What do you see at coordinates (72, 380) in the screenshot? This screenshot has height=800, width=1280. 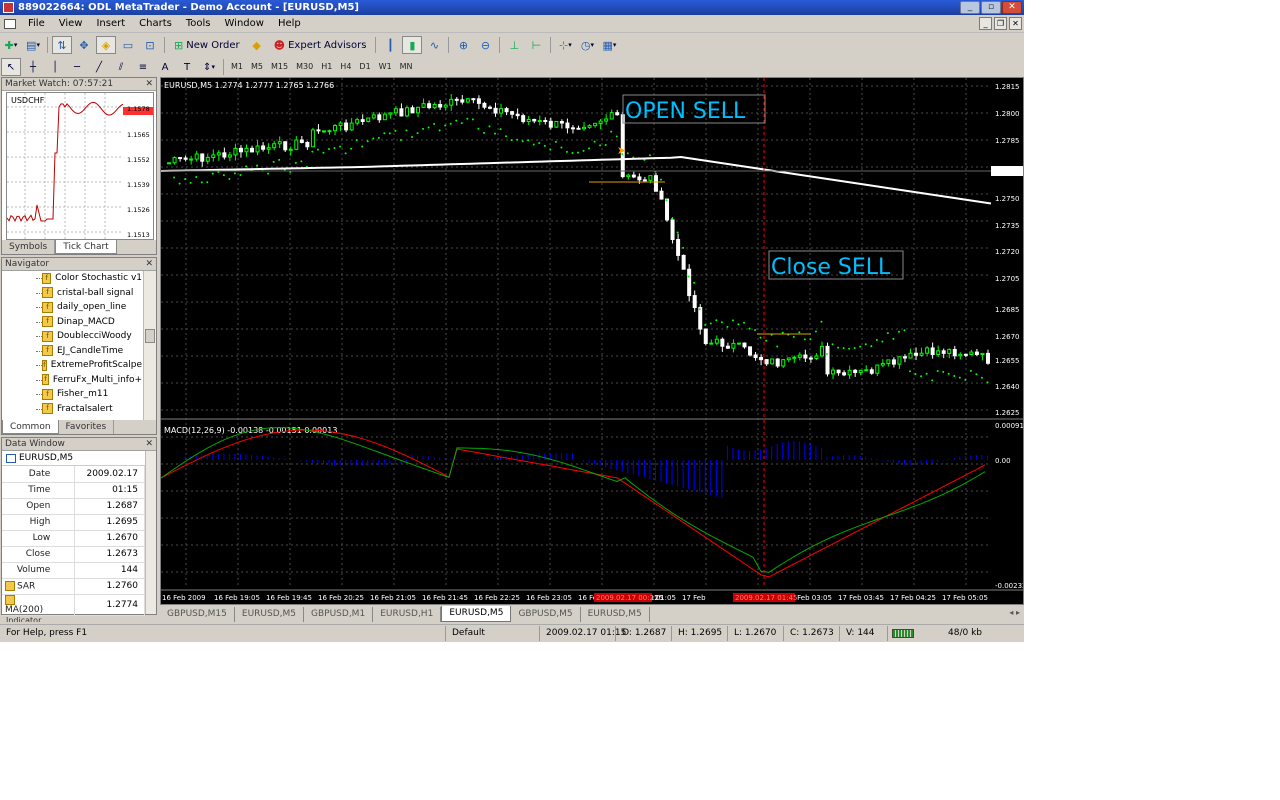 I see `navigator-item: f FerruFx_Multi_info+` at bounding box center [72, 380].